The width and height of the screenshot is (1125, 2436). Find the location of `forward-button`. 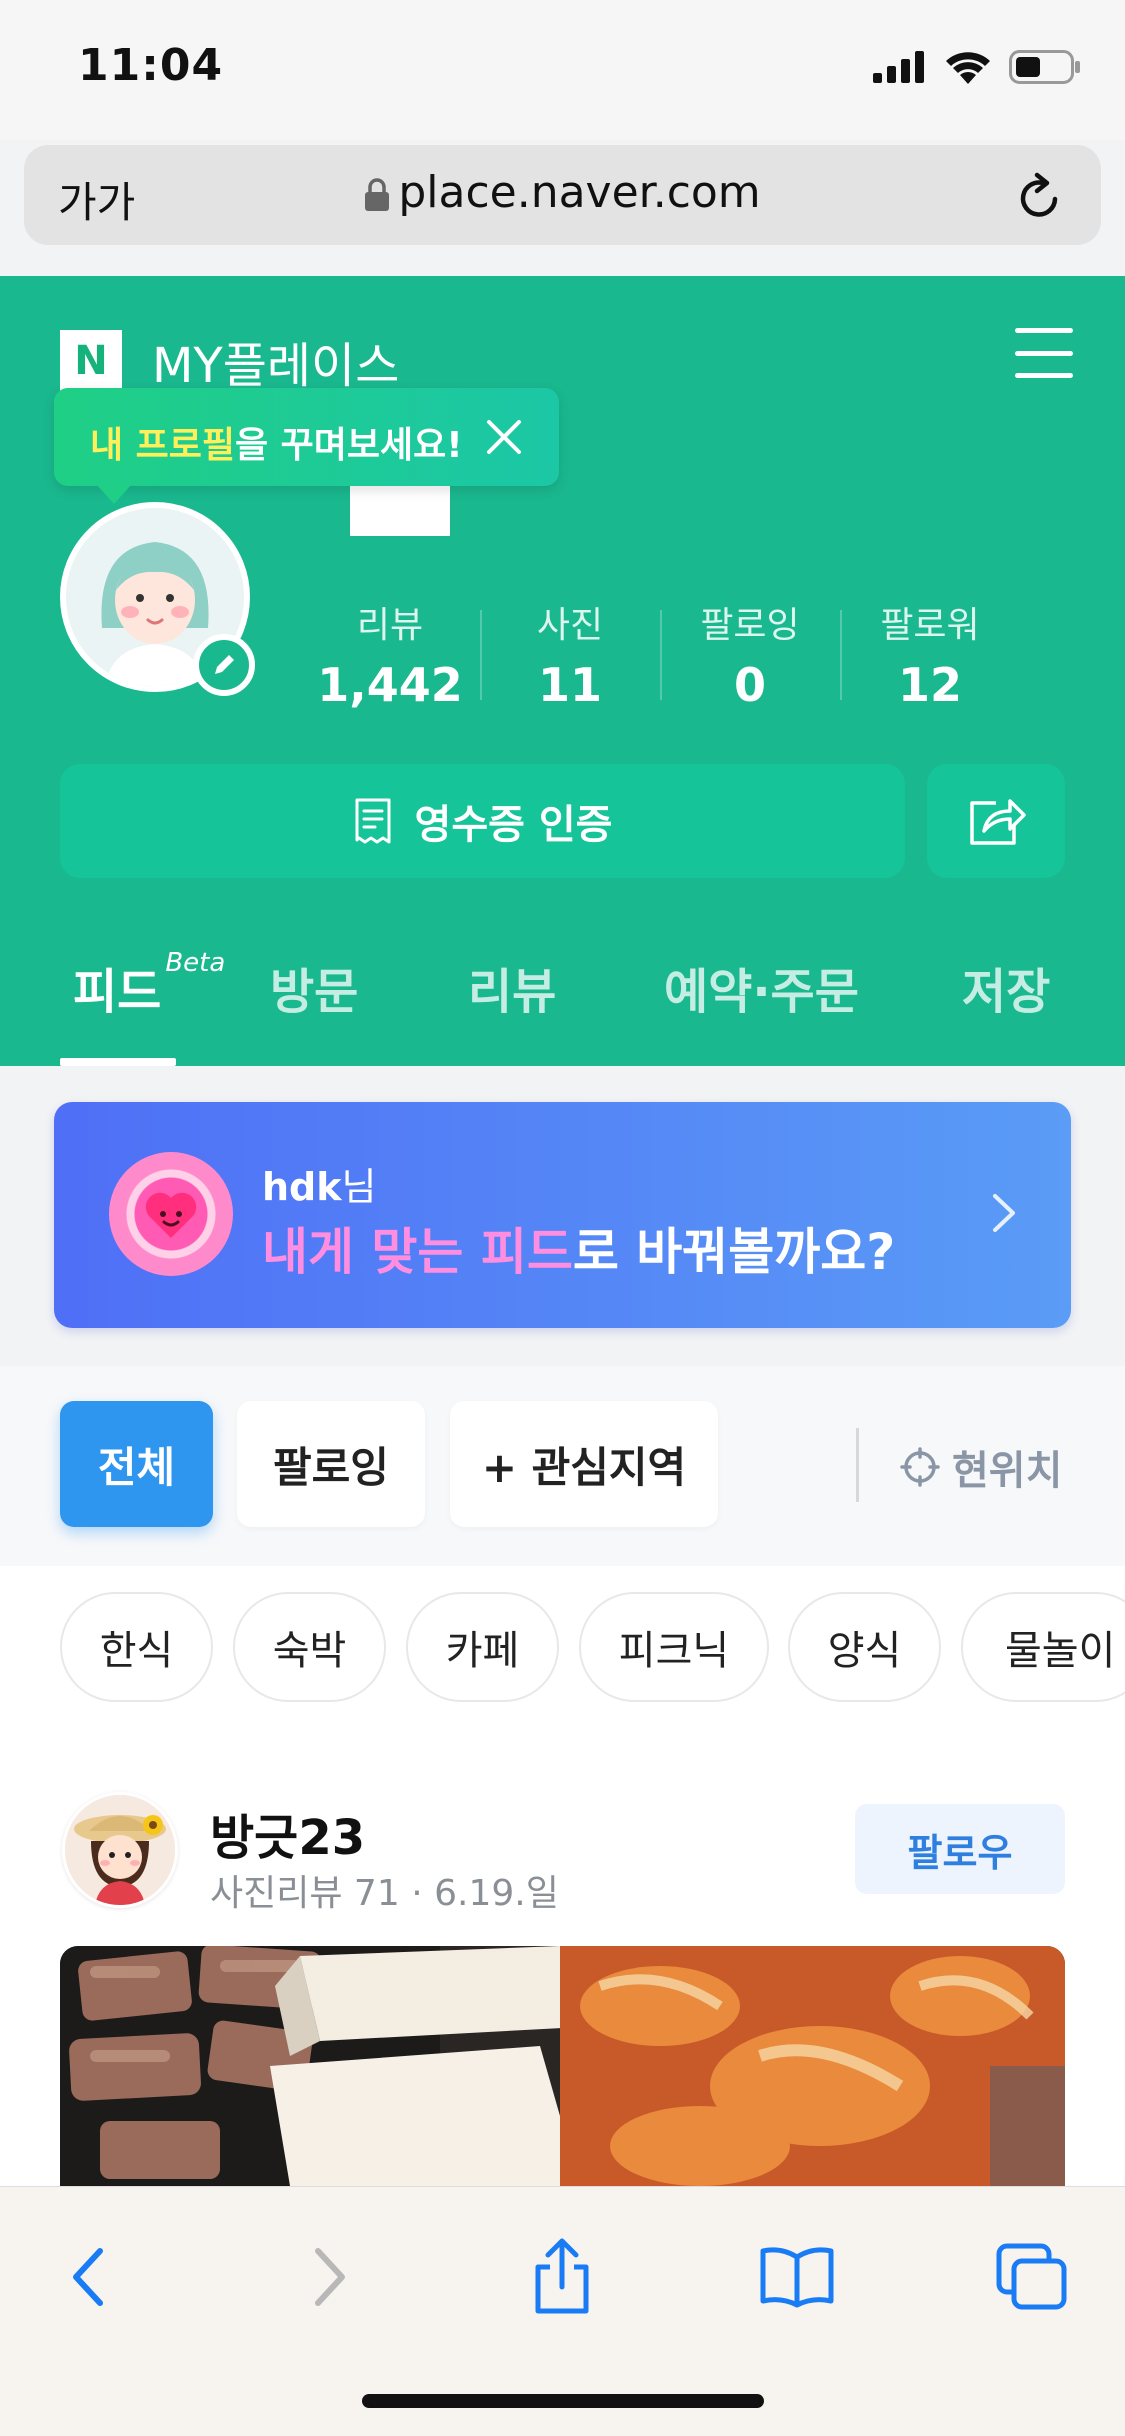

forward-button is located at coordinates (330, 2277).